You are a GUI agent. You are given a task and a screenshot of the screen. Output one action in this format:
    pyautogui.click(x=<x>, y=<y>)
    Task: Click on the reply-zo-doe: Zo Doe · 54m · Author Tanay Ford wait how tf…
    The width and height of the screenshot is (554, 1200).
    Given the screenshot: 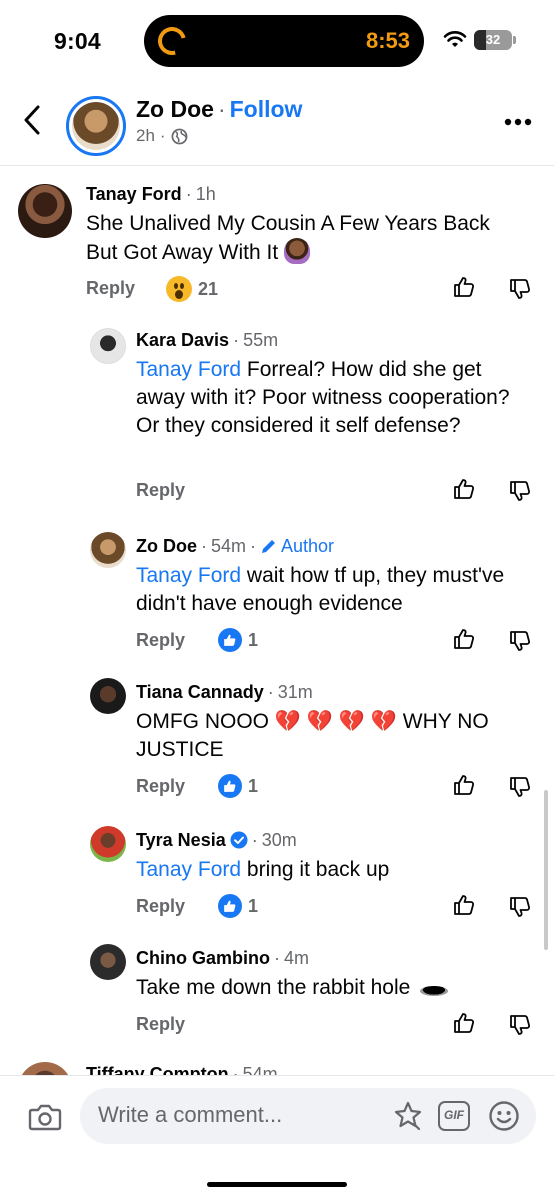 What is the action you would take?
    pyautogui.click(x=277, y=597)
    